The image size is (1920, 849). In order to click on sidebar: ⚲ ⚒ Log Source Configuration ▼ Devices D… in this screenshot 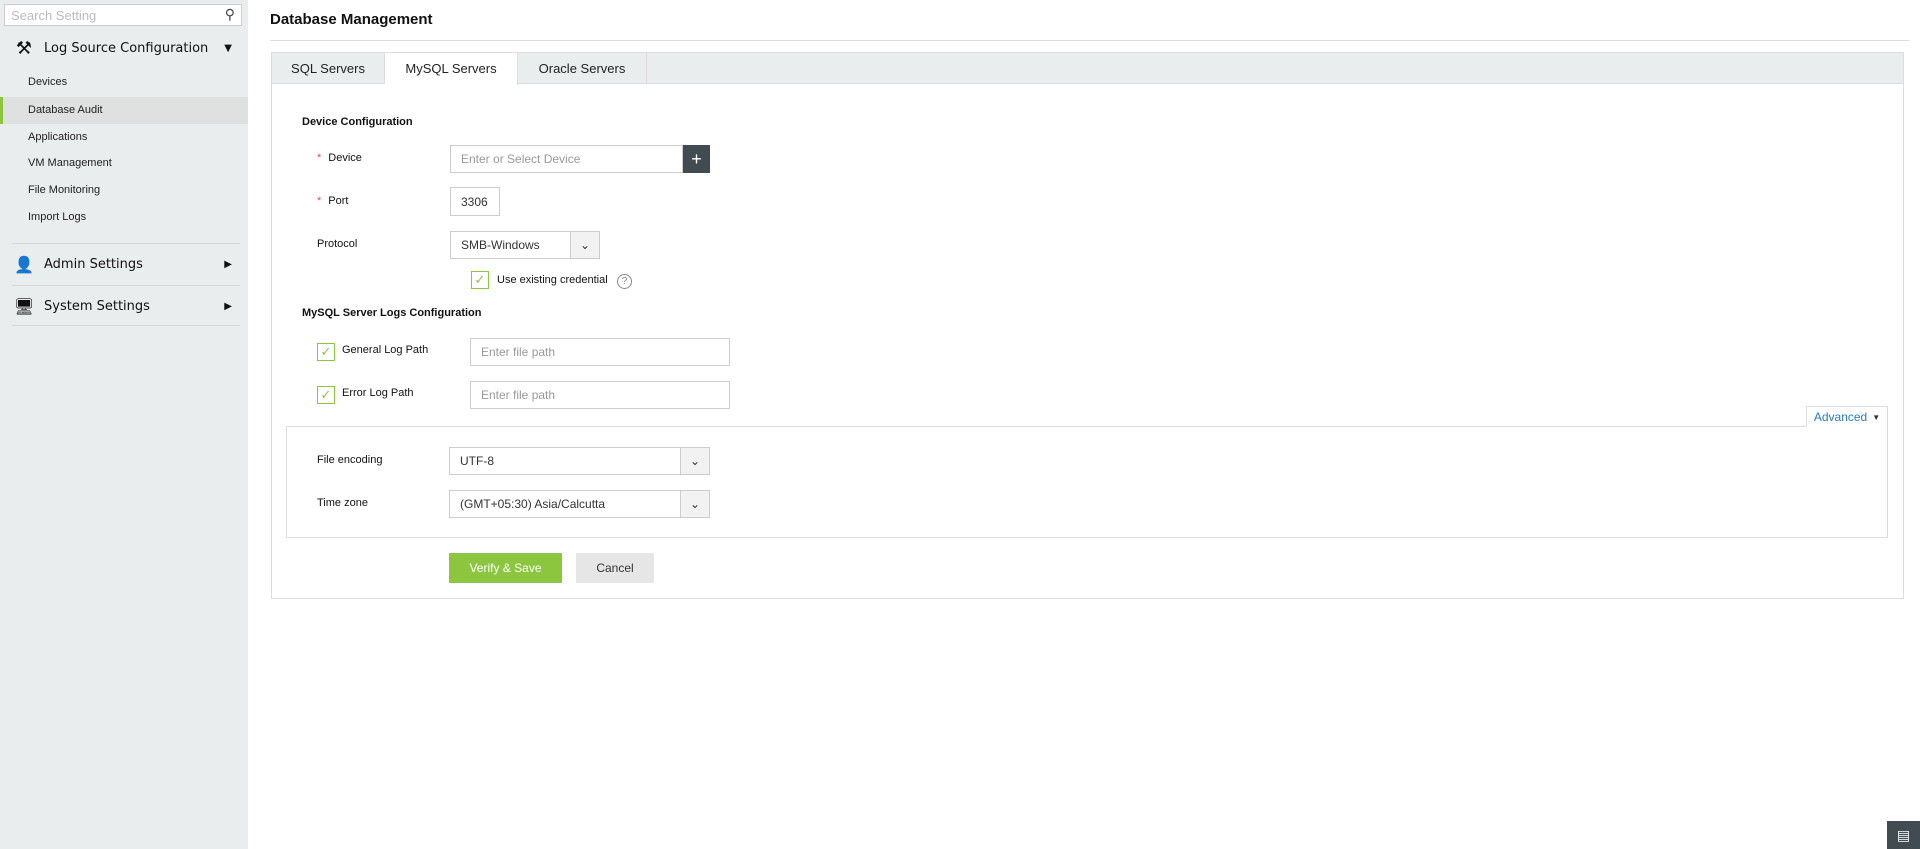, I will do `click(124, 424)`.